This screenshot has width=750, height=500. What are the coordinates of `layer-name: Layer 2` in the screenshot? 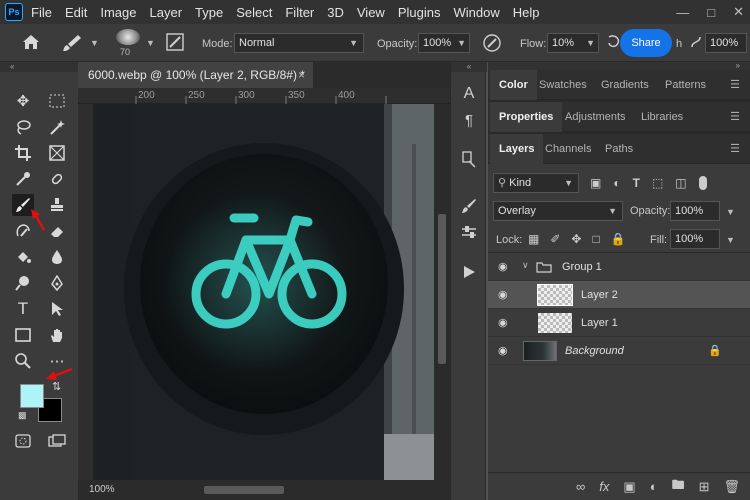 It's located at (599, 295).